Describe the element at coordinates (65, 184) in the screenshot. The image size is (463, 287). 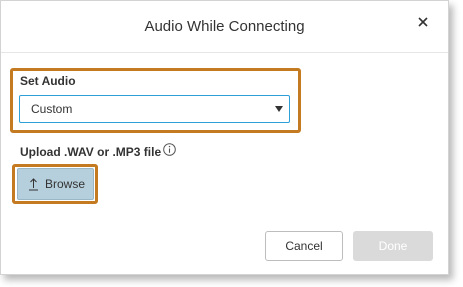
I see `browse-button-label: Browse` at that location.